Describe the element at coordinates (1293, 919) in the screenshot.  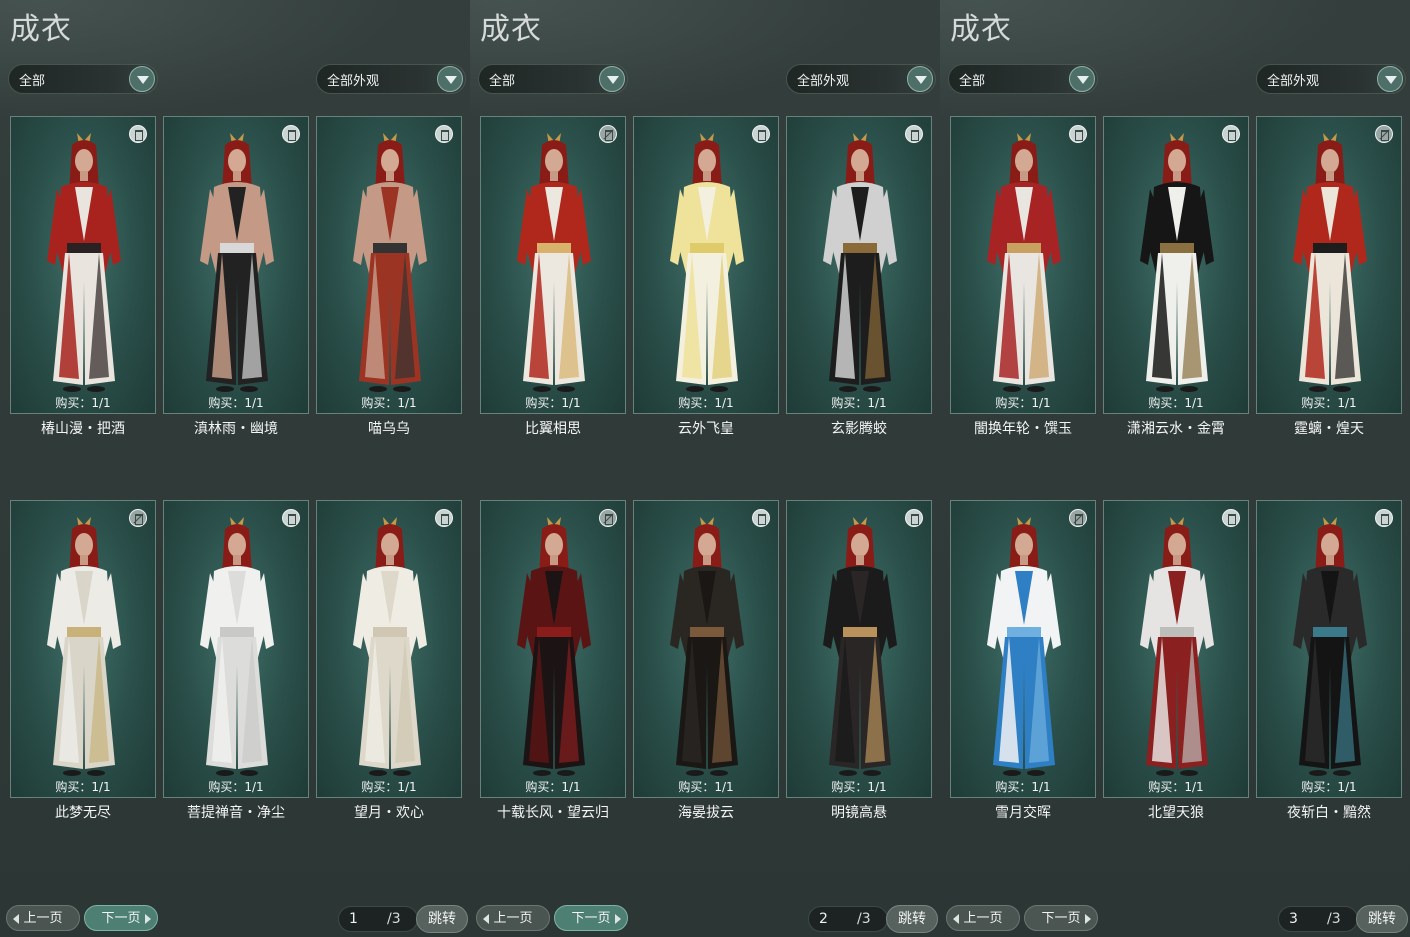
I see `current-page: 3` at that location.